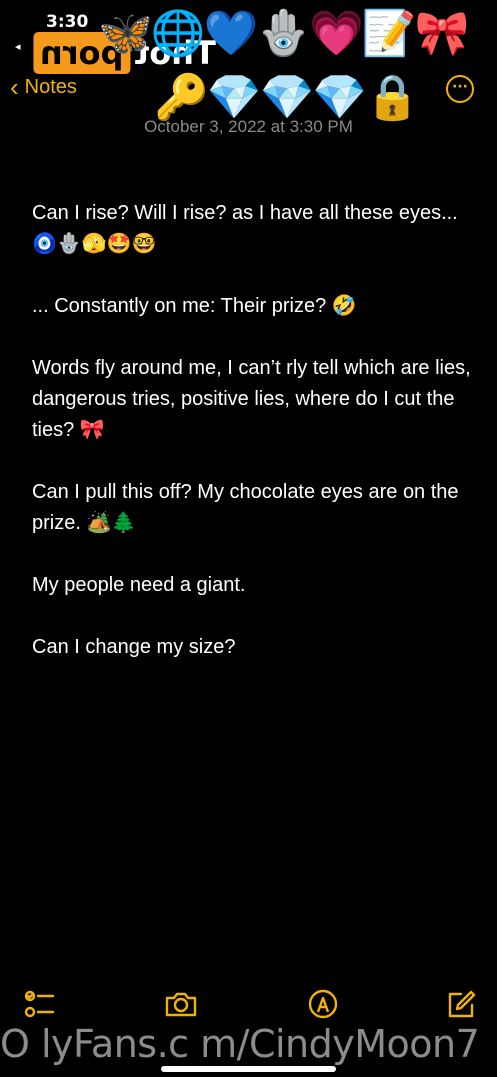 The width and height of the screenshot is (497, 1077). Describe the element at coordinates (18, 46) in the screenshot. I see `back-app-caret: ◂` at that location.